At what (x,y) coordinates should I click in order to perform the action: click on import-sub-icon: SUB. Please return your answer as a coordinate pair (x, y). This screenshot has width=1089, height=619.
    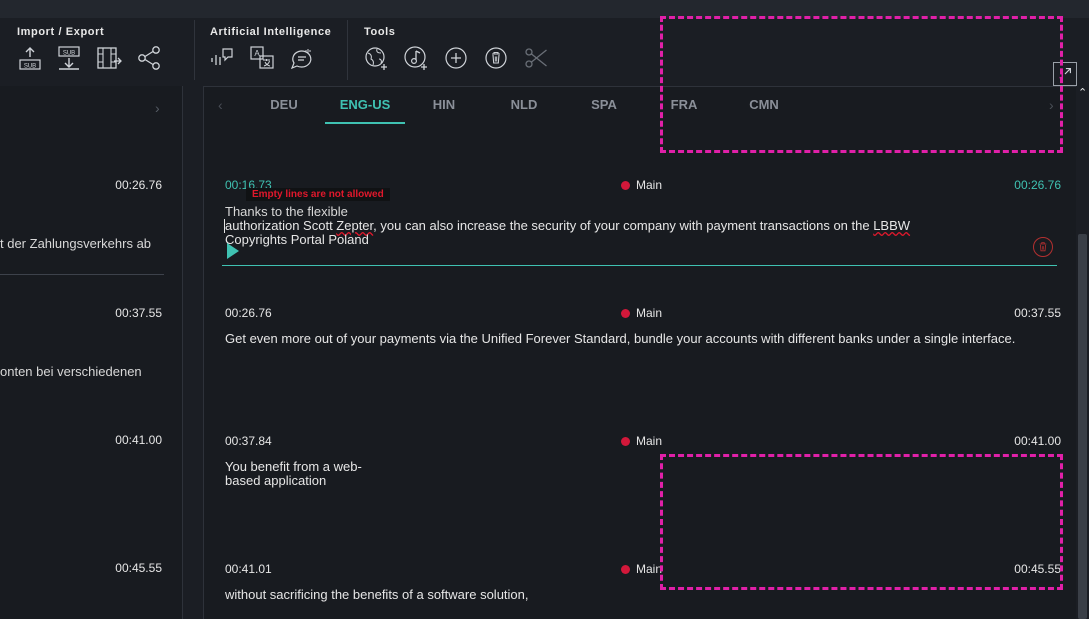
    Looking at the image, I should click on (30, 58).